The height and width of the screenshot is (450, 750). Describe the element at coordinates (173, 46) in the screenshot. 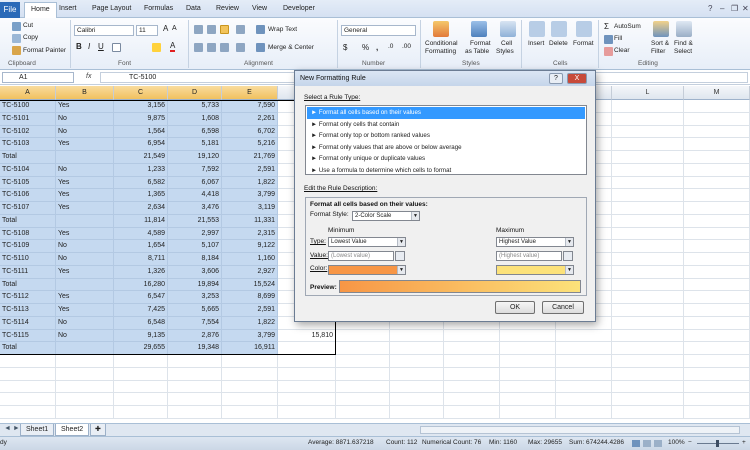

I see `font-color-icon: A` at that location.